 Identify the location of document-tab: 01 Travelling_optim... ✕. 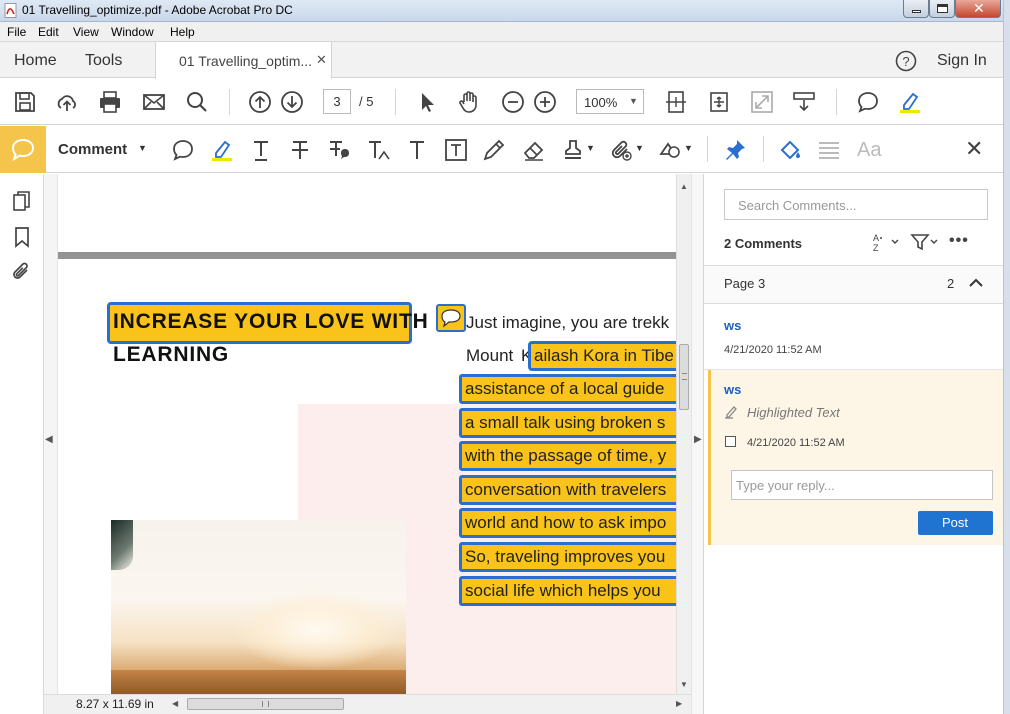
(243, 60).